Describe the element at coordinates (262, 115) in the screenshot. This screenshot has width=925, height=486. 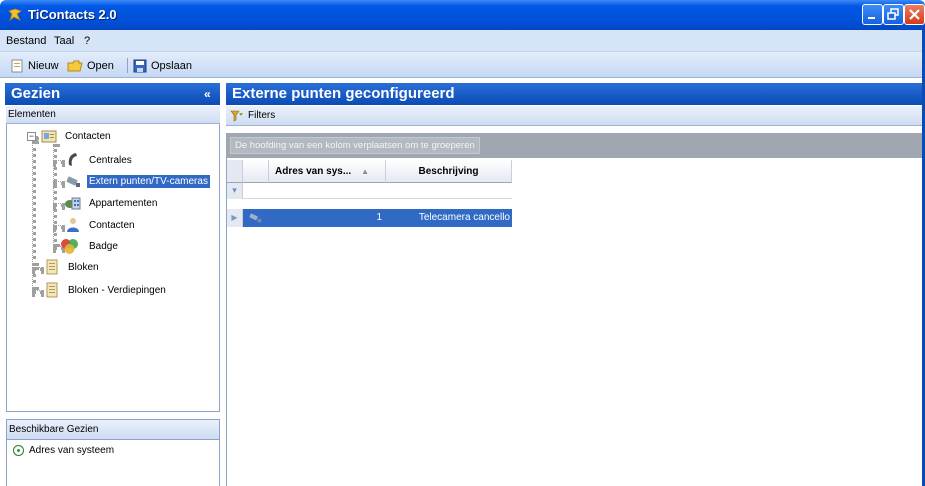
I see `filters-label: Filters` at that location.